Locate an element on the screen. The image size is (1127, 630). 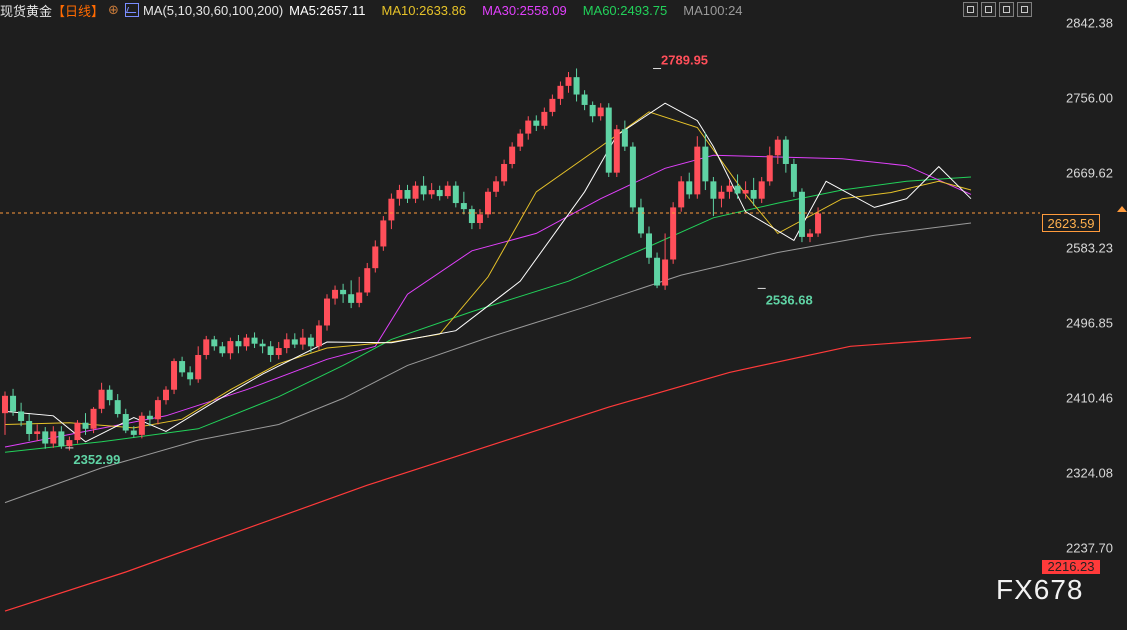
annotation-label: 2352.99 is located at coordinates (96, 459).